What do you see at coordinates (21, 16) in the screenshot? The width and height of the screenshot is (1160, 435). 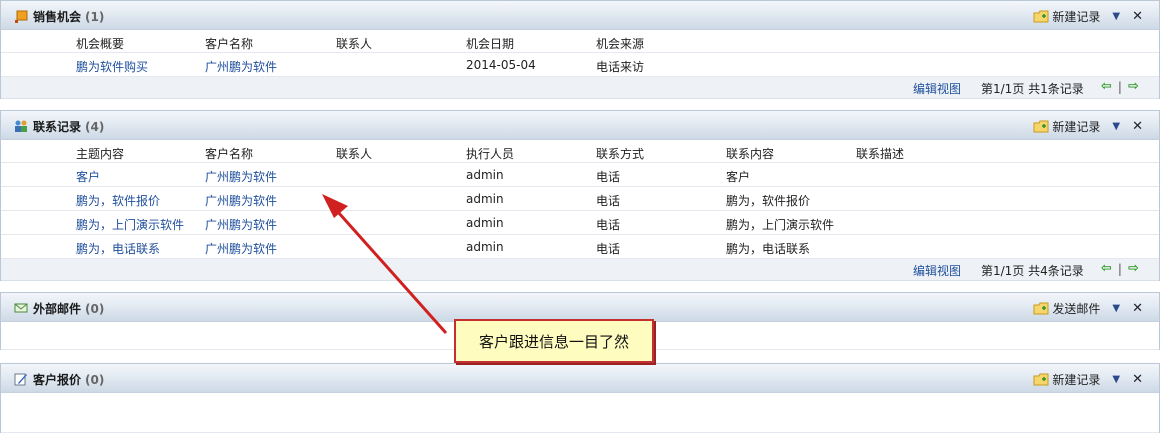 I see `sales-icon` at bounding box center [21, 16].